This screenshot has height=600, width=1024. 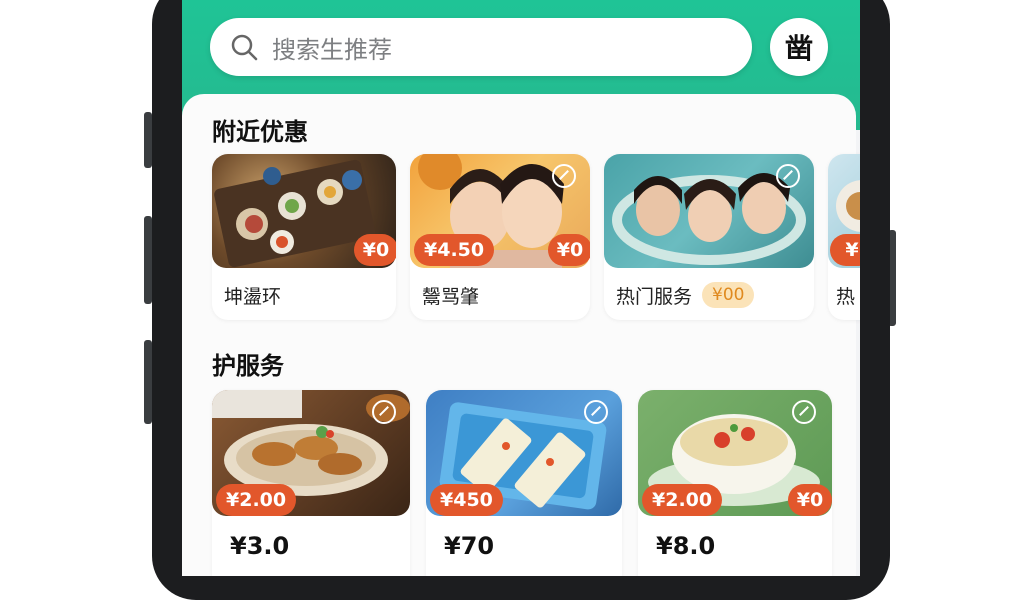 What do you see at coordinates (260, 546) in the screenshot?
I see `card-price: ¥3.0` at bounding box center [260, 546].